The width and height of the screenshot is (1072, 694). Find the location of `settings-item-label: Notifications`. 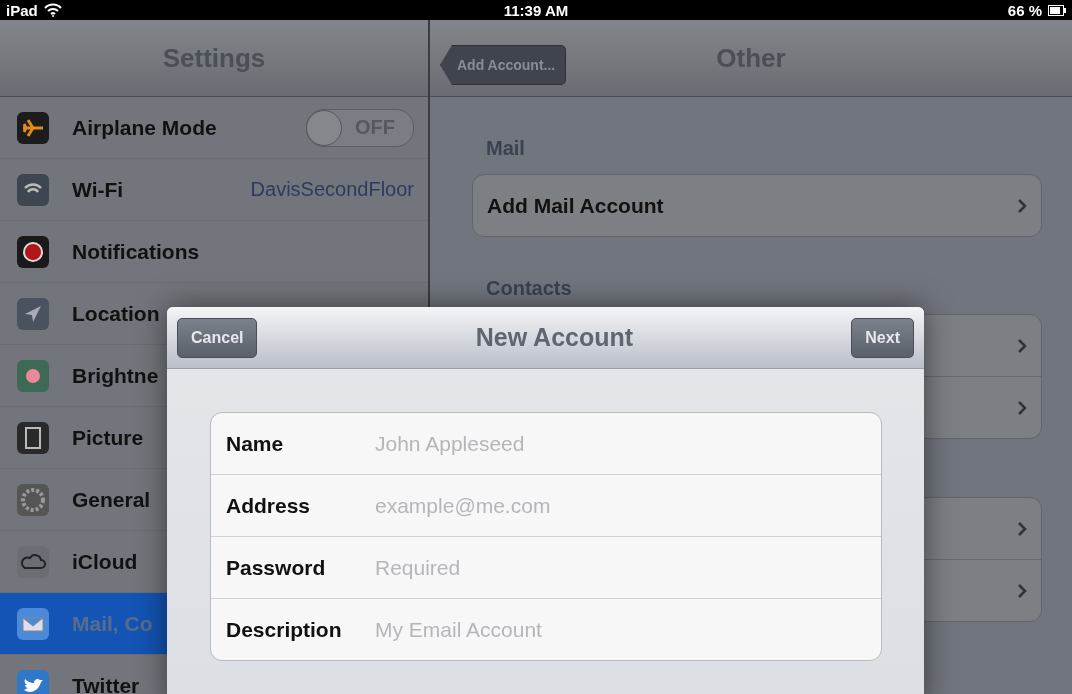

settings-item-label: Notifications is located at coordinates (136, 251).